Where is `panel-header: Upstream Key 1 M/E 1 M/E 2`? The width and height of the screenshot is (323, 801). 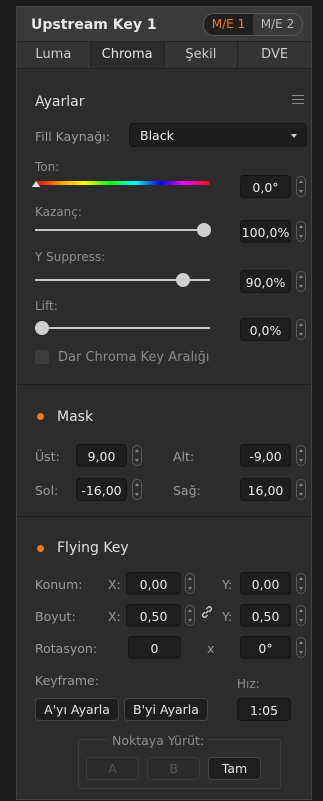
panel-header: Upstream Key 1 M/E 1 M/E 2 is located at coordinates (164, 24).